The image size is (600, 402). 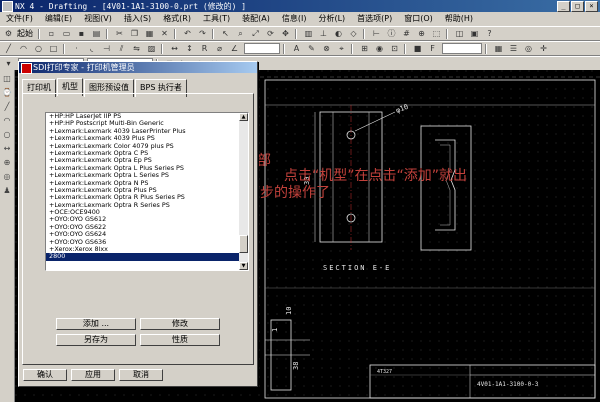 What do you see at coordinates (7, 6) in the screenshot?
I see `nx-app-icon` at bounding box center [7, 6].